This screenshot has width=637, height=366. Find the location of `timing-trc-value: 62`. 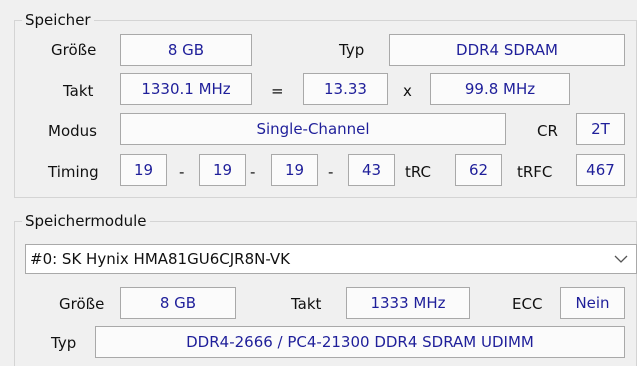

timing-trc-value: 62 is located at coordinates (478, 170).